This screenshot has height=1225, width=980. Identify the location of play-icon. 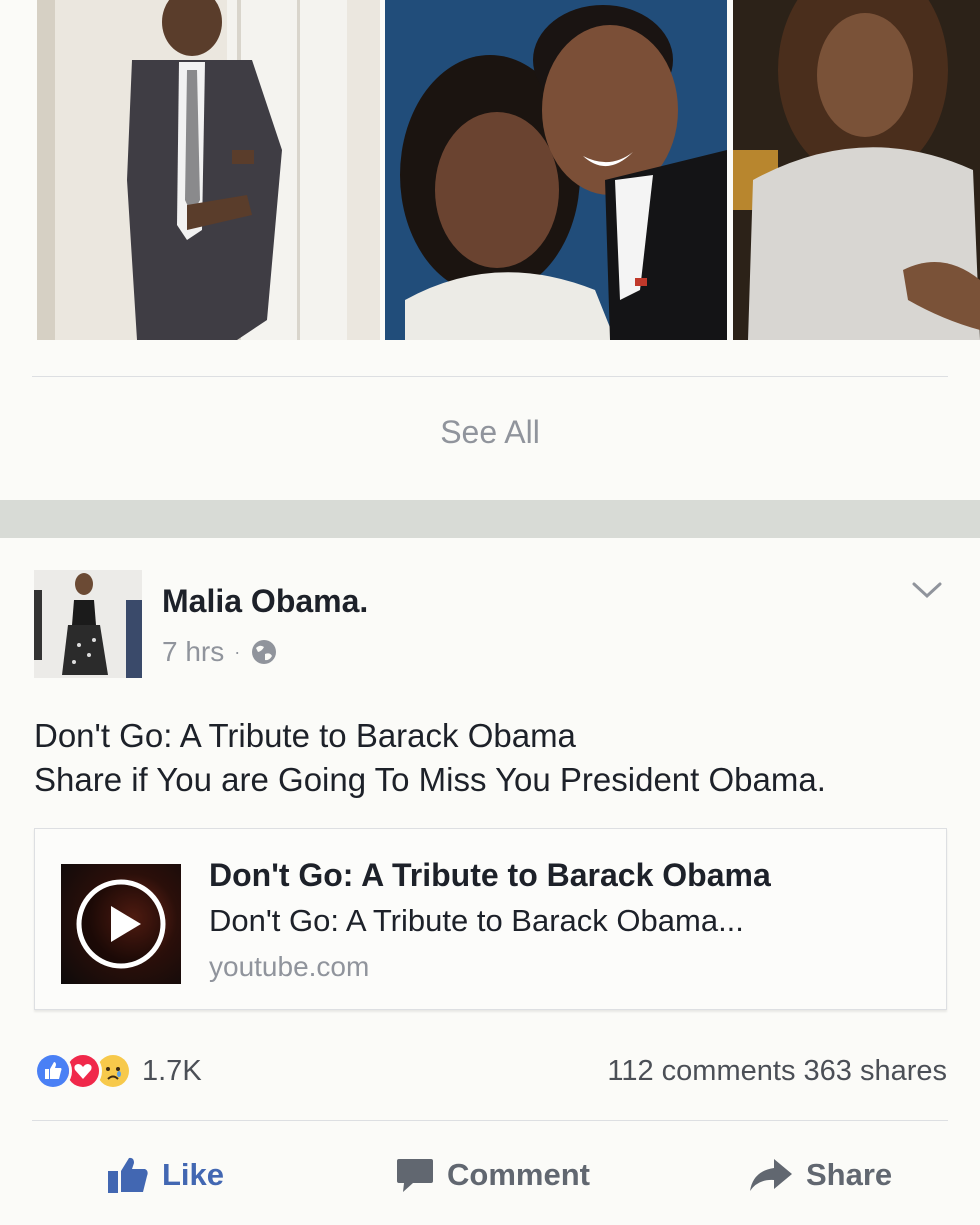
(121, 924).